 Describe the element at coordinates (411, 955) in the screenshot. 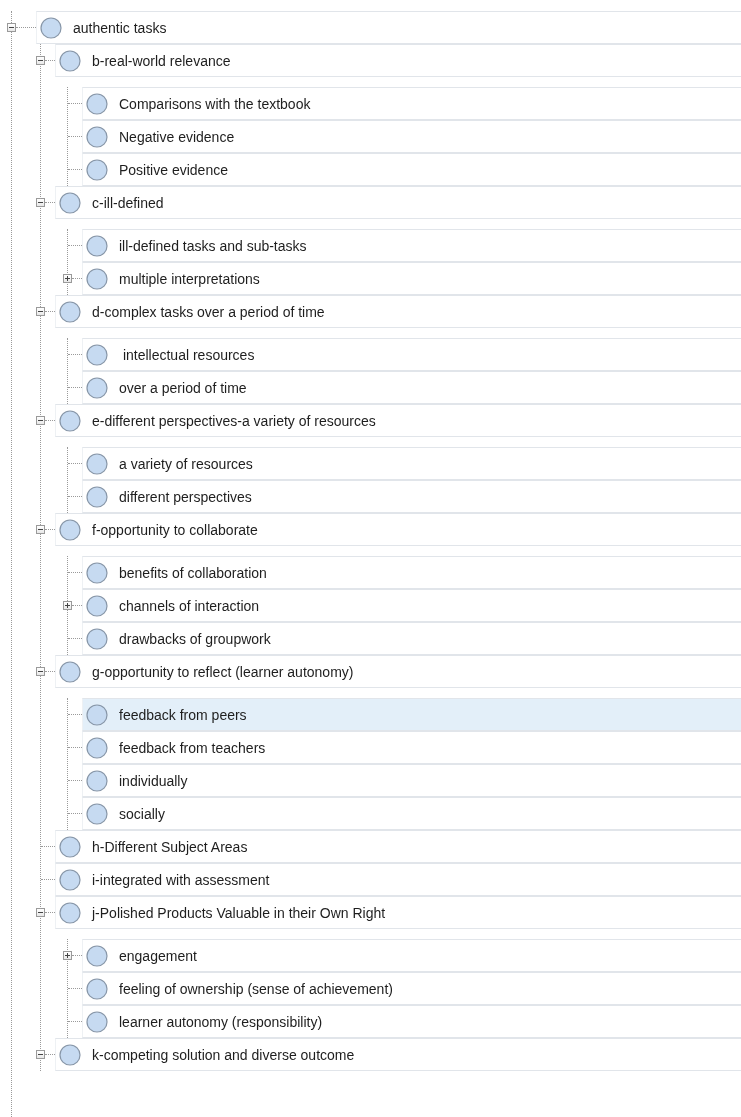

I see `tree-item: engagement` at that location.